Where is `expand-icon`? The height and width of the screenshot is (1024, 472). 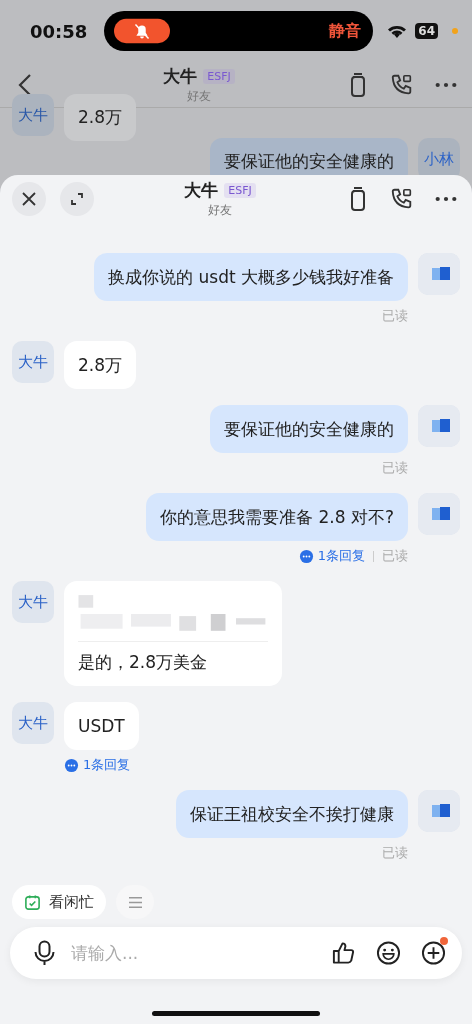 expand-icon is located at coordinates (77, 199).